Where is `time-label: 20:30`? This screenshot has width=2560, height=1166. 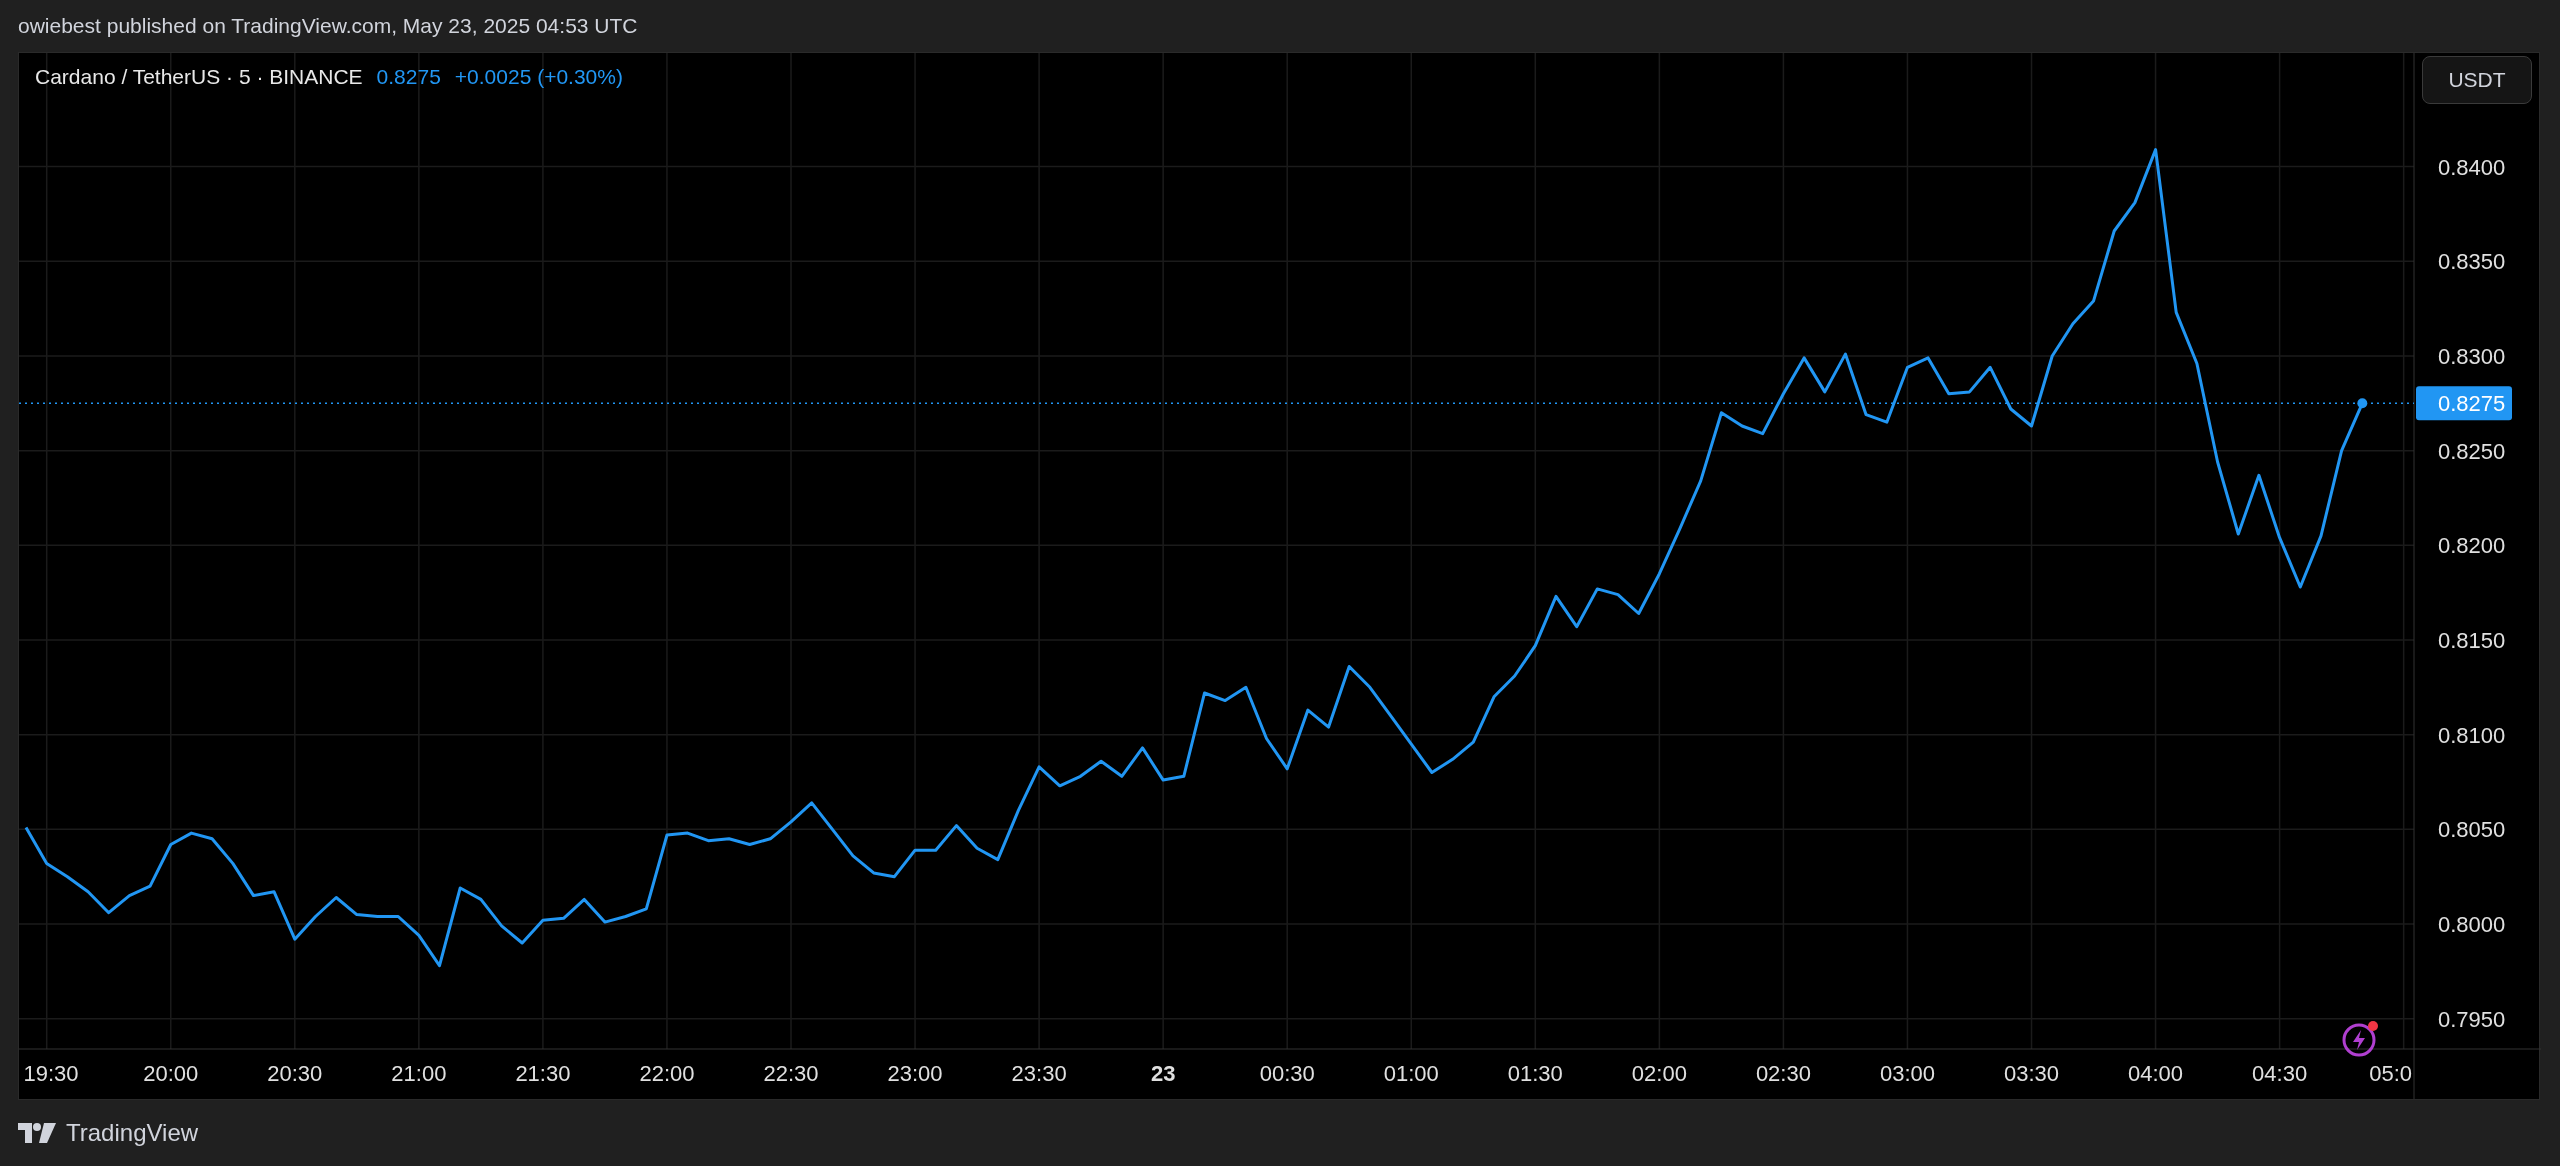 time-label: 20:30 is located at coordinates (295, 1073).